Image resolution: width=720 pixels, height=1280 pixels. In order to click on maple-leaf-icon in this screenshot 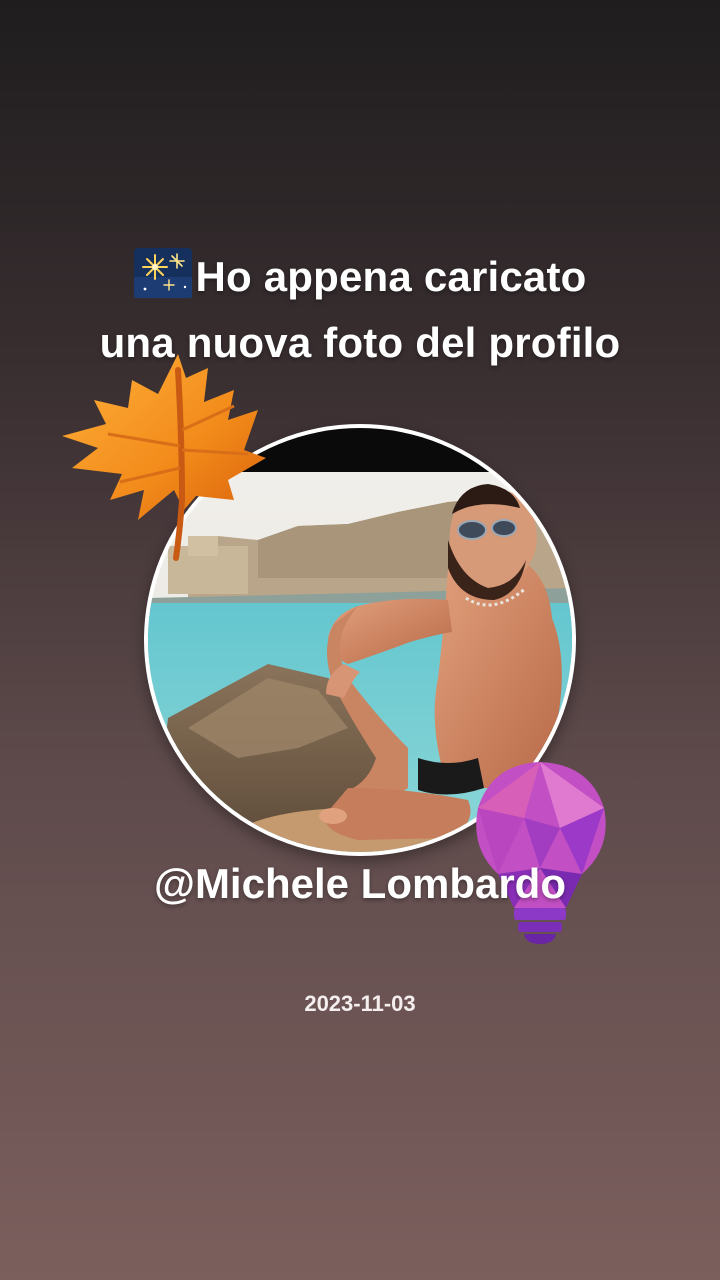, I will do `click(165, 457)`.